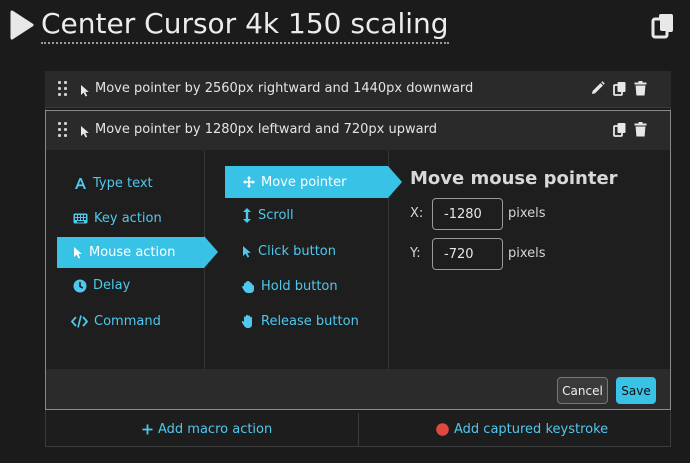 This screenshot has height=463, width=690. What do you see at coordinates (127, 321) in the screenshot?
I see `category-label: Command` at bounding box center [127, 321].